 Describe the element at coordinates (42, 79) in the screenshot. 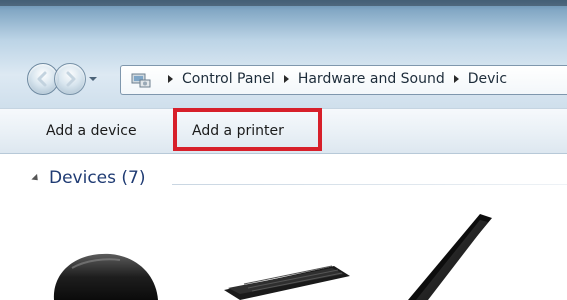

I see `back-arrow-icon` at that location.